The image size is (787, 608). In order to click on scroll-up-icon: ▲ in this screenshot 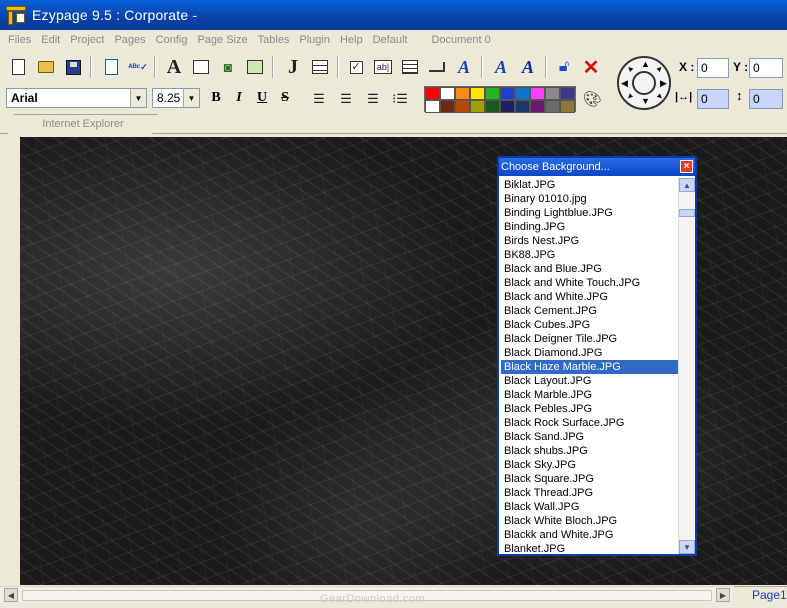, I will do `click(687, 185)`.